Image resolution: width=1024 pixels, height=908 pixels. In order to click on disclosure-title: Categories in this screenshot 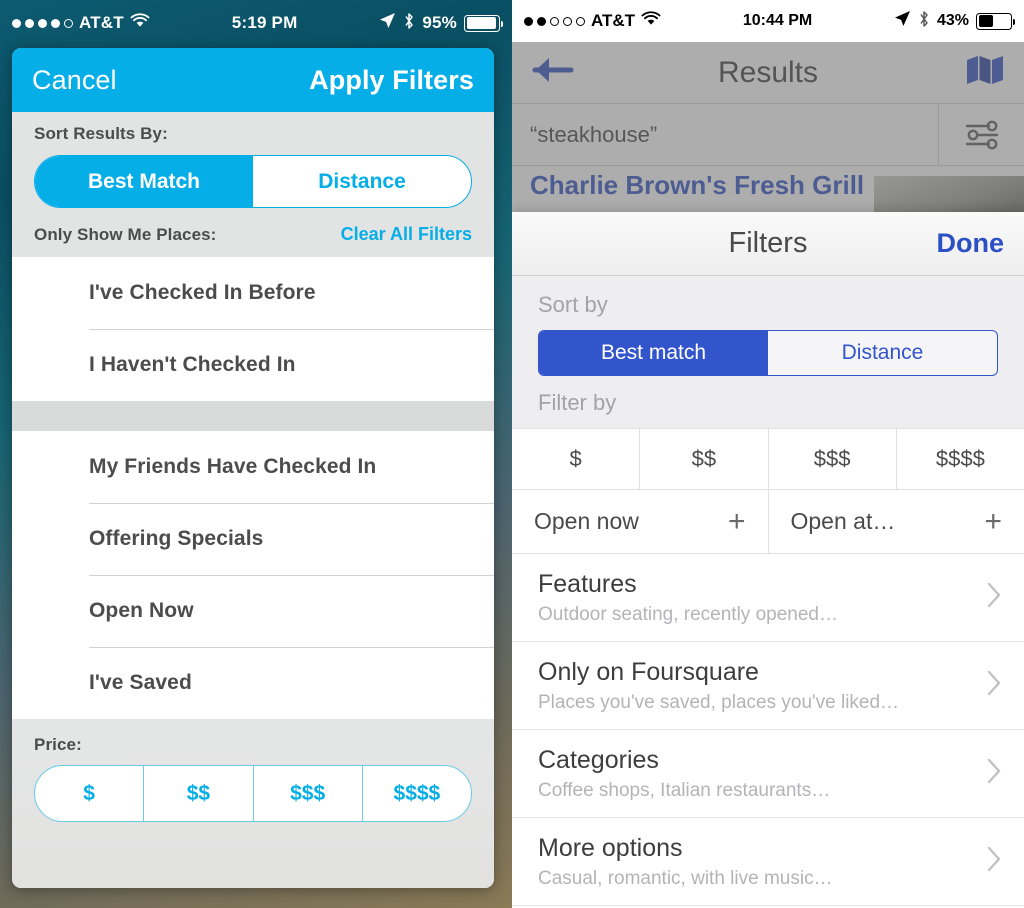, I will do `click(598, 759)`.